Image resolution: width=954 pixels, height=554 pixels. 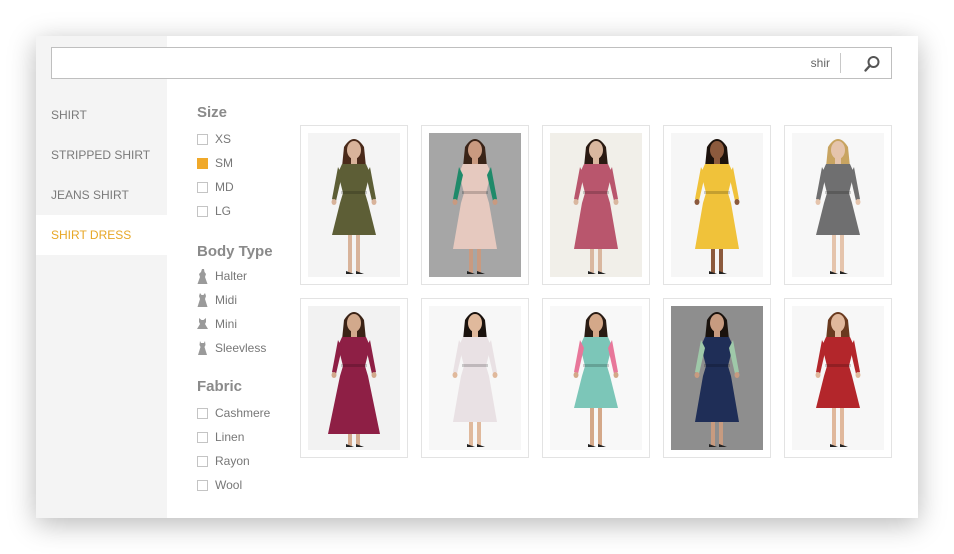 I want to click on nav-item-label: STRIPPED SHIRT, so click(x=101, y=155).